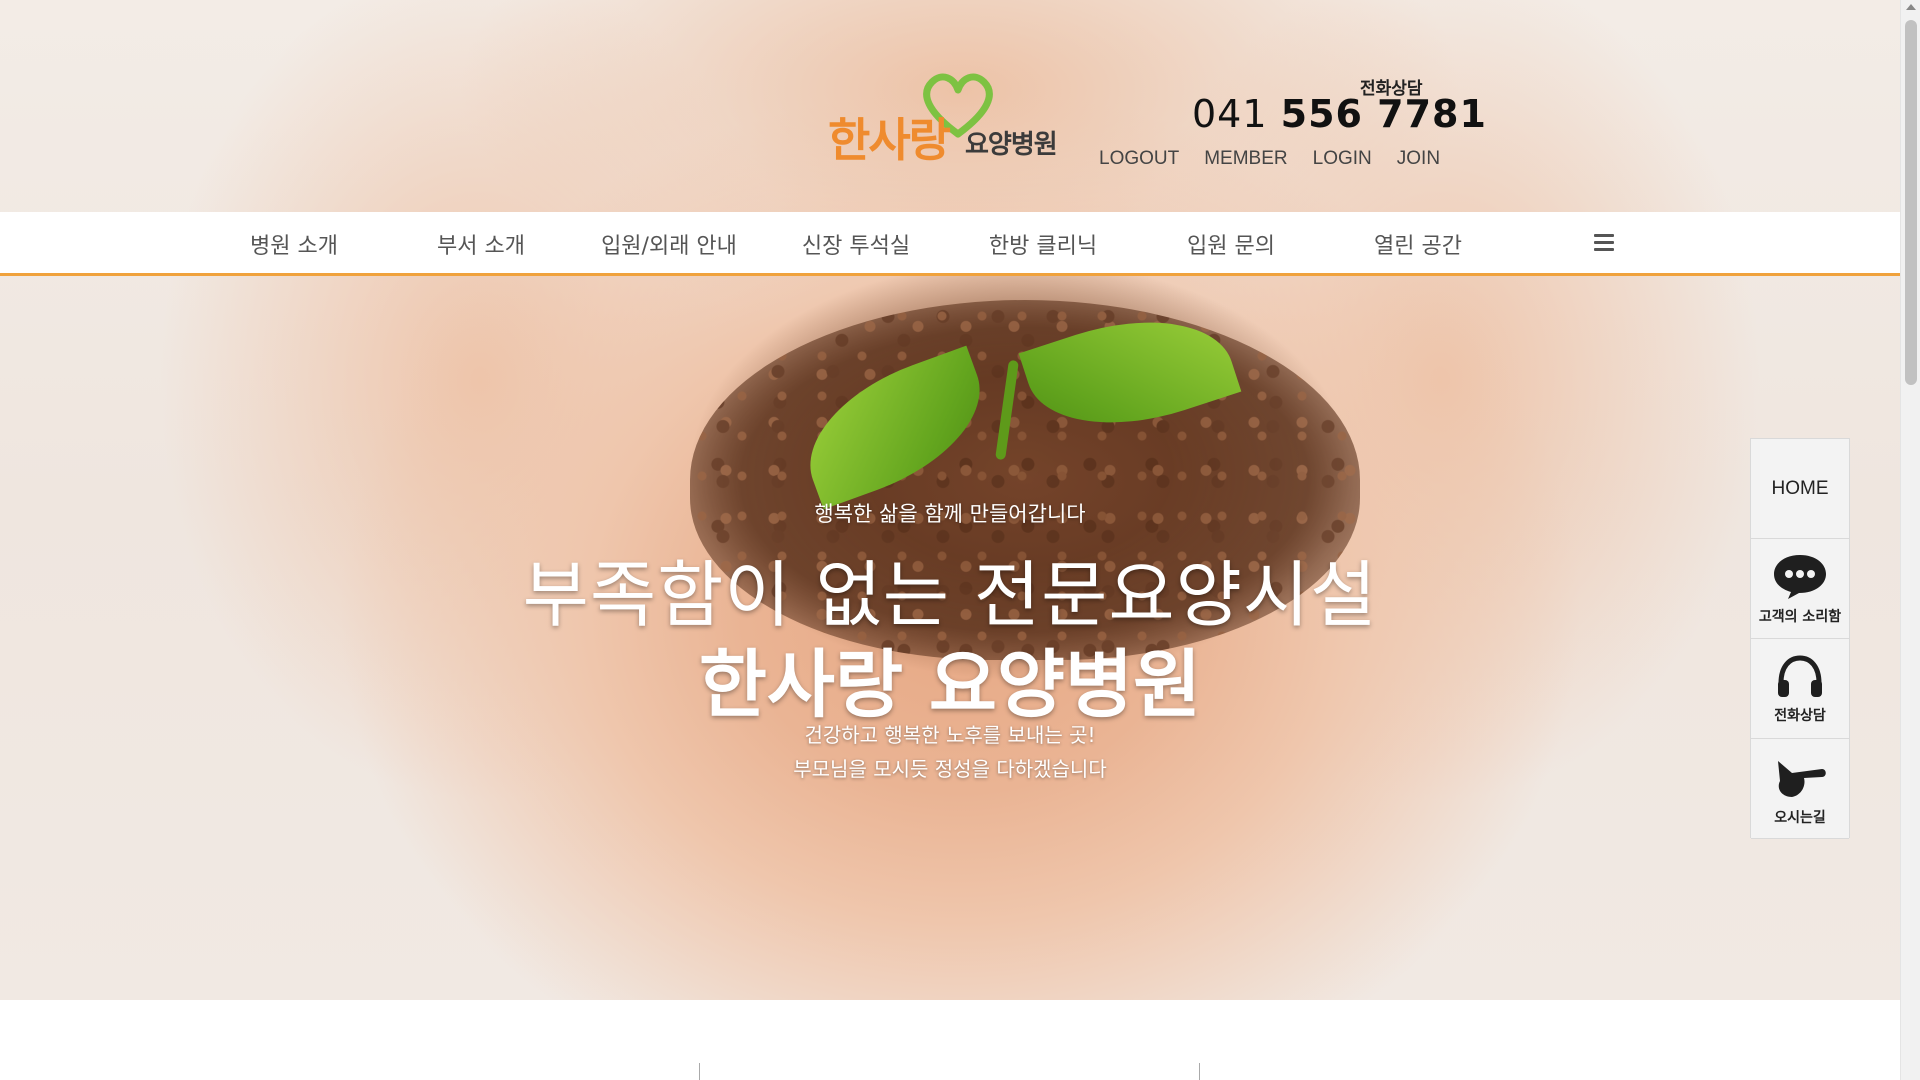 Image resolution: width=1920 pixels, height=1080 pixels. Describe the element at coordinates (1342, 159) in the screenshot. I see `login-link: LOGIN` at that location.